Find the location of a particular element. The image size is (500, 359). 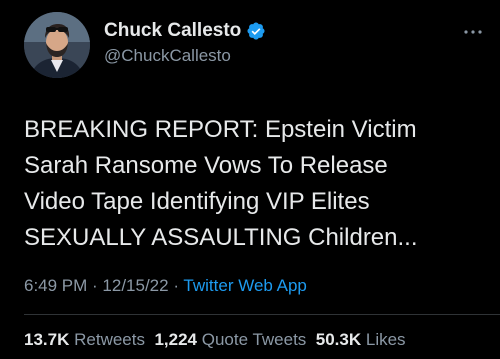

quote-tweets-stat: 1,224 Quote Tweets is located at coordinates (230, 339).